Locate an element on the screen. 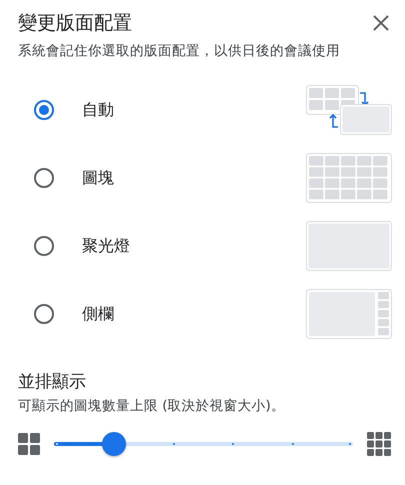  few-tiles-icon is located at coordinates (29, 444).